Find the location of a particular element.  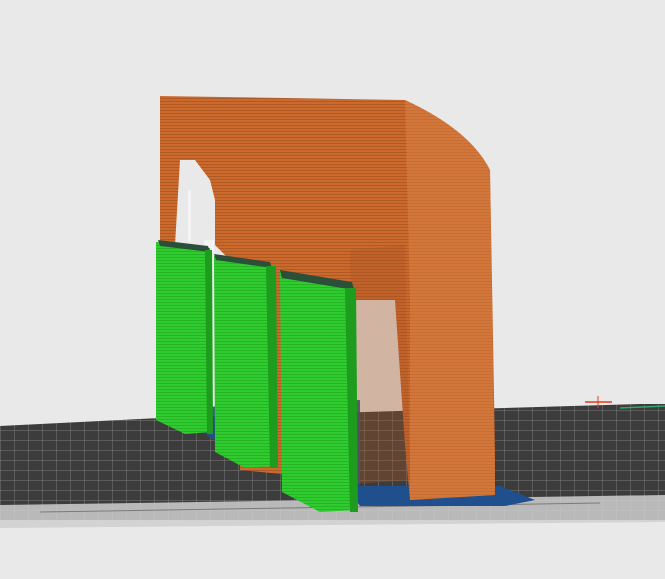

shell-right-face is located at coordinates (450, 300).